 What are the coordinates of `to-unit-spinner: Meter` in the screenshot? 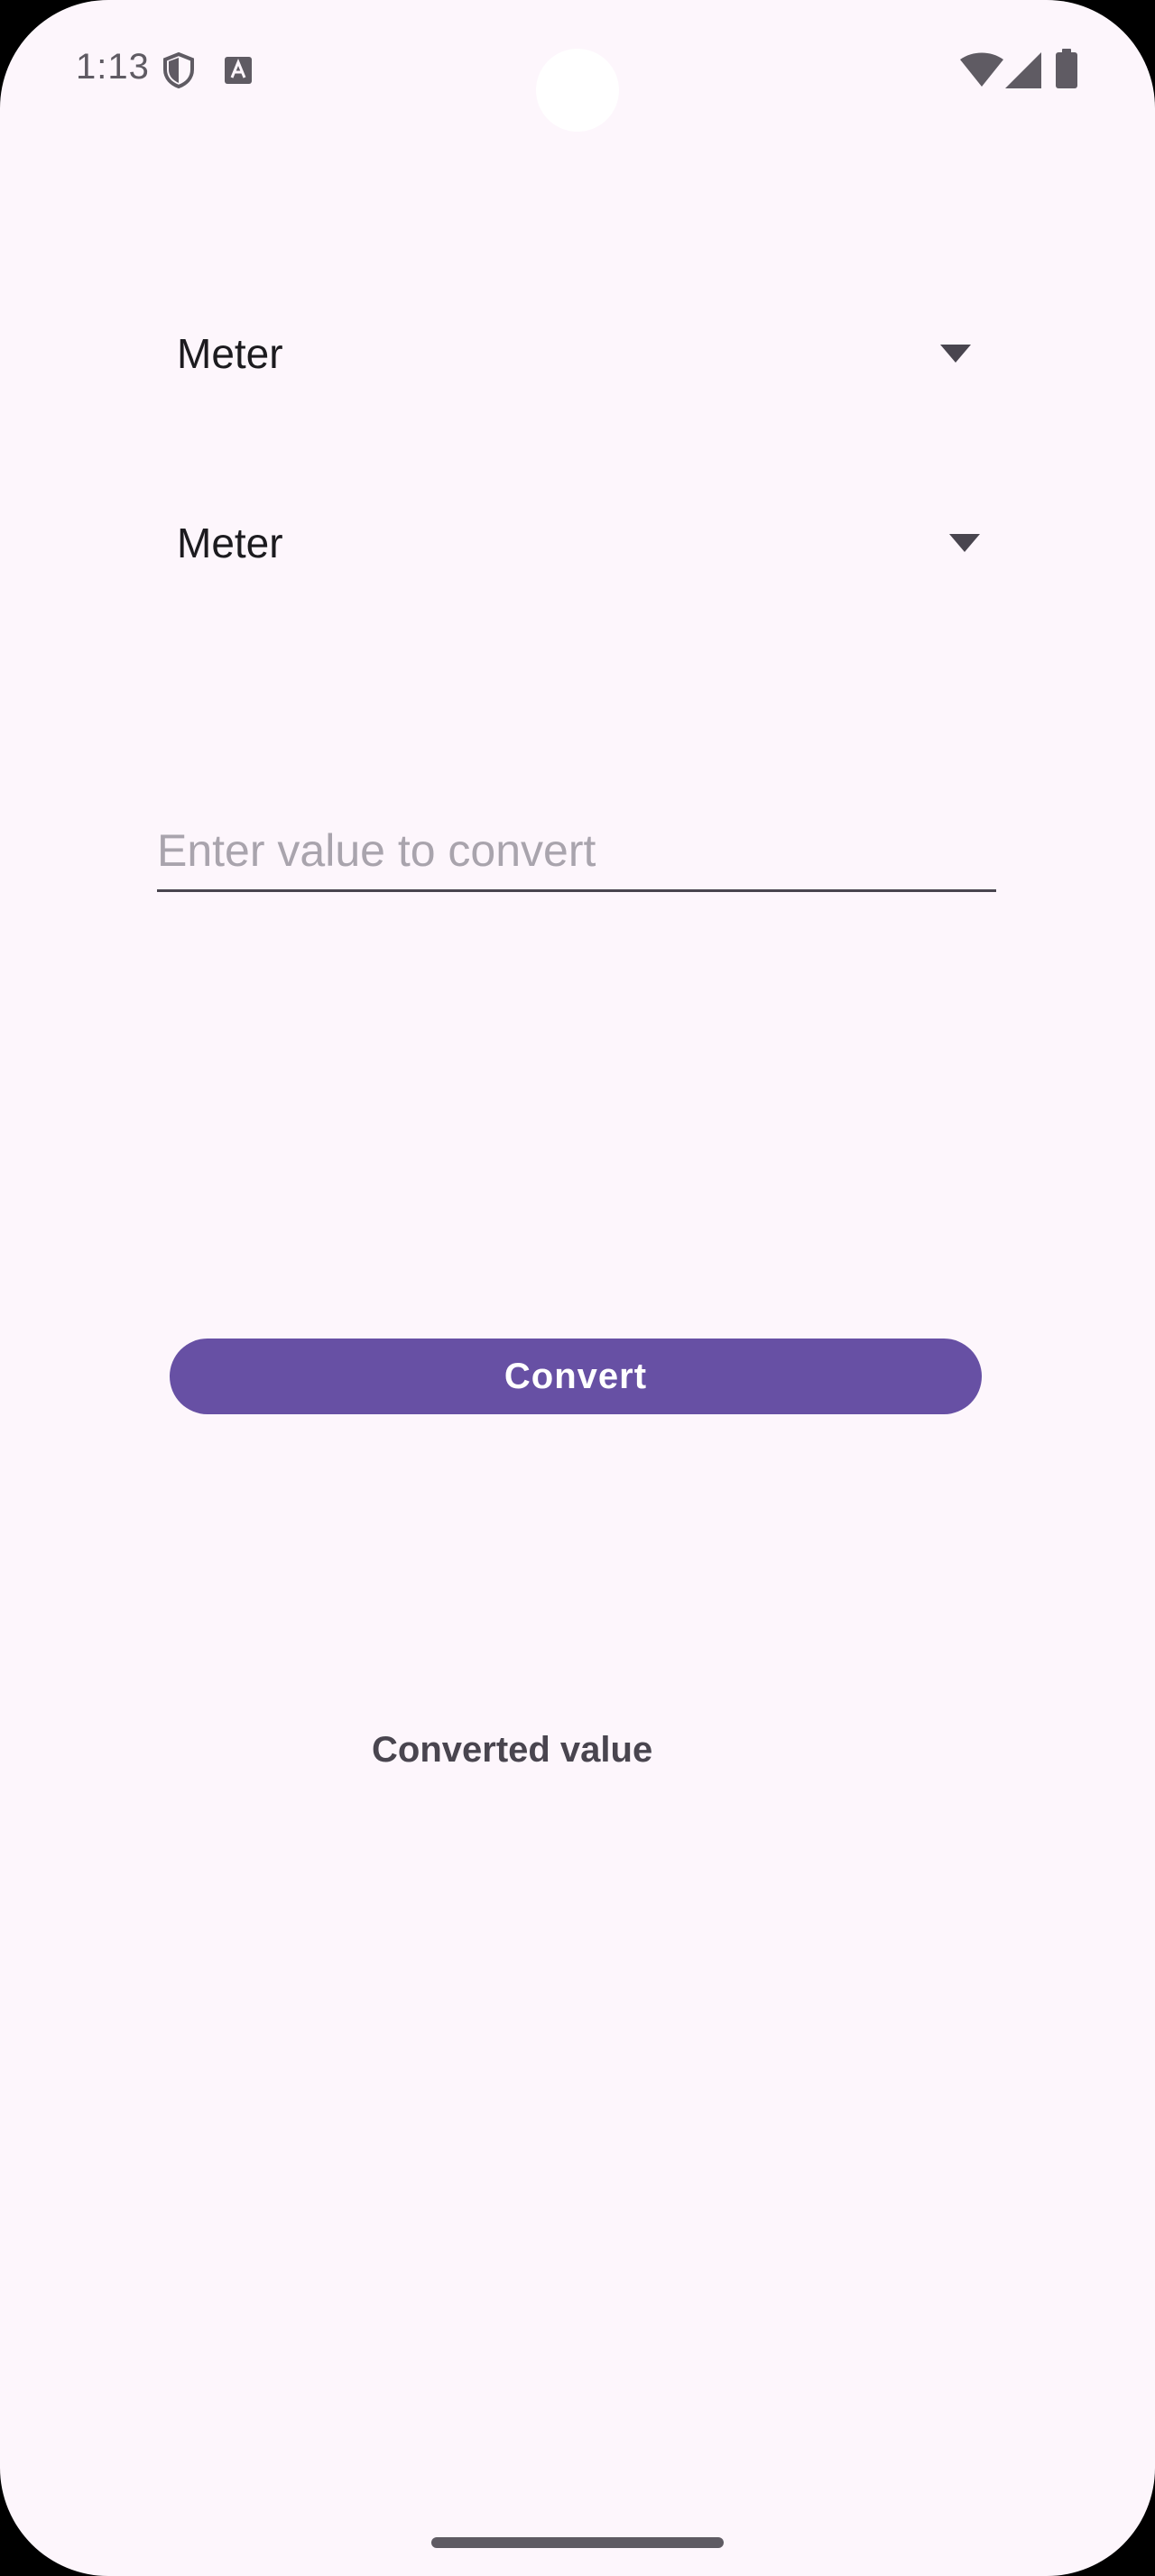 It's located at (578, 543).